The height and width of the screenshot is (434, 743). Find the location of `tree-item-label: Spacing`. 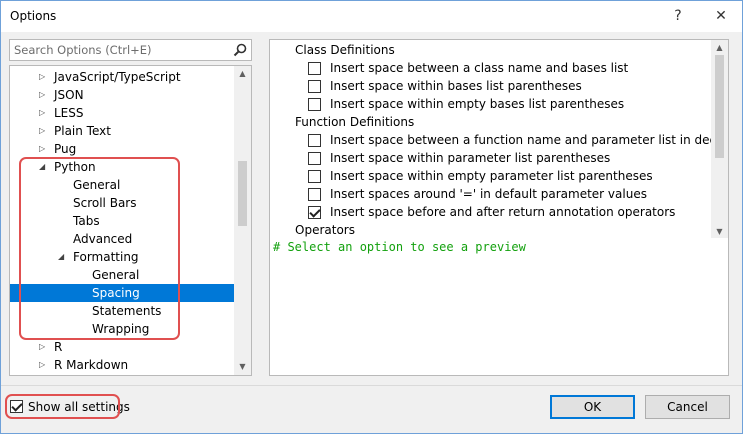

tree-item-label: Spacing is located at coordinates (116, 293).